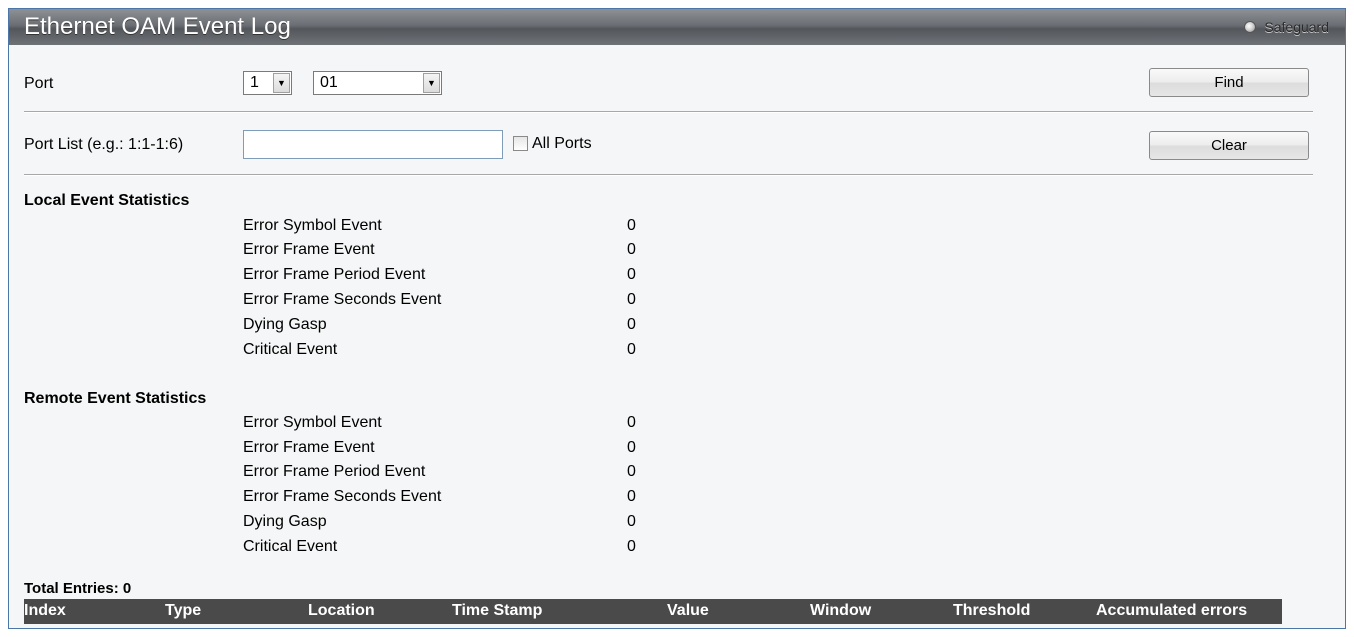  I want to click on column-header: Value, so click(688, 610).